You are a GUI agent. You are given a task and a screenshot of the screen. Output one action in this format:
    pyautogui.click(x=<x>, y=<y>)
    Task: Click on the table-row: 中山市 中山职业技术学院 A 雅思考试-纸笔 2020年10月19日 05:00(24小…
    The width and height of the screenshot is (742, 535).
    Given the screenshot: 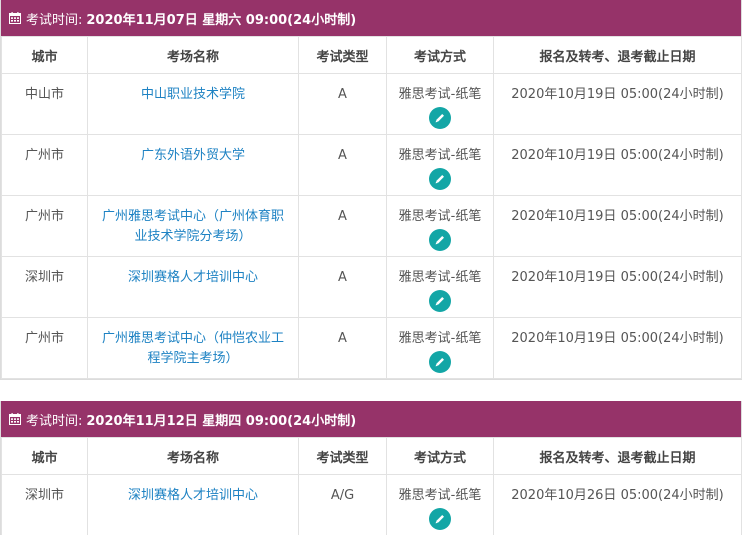 What is the action you would take?
    pyautogui.click(x=371, y=104)
    